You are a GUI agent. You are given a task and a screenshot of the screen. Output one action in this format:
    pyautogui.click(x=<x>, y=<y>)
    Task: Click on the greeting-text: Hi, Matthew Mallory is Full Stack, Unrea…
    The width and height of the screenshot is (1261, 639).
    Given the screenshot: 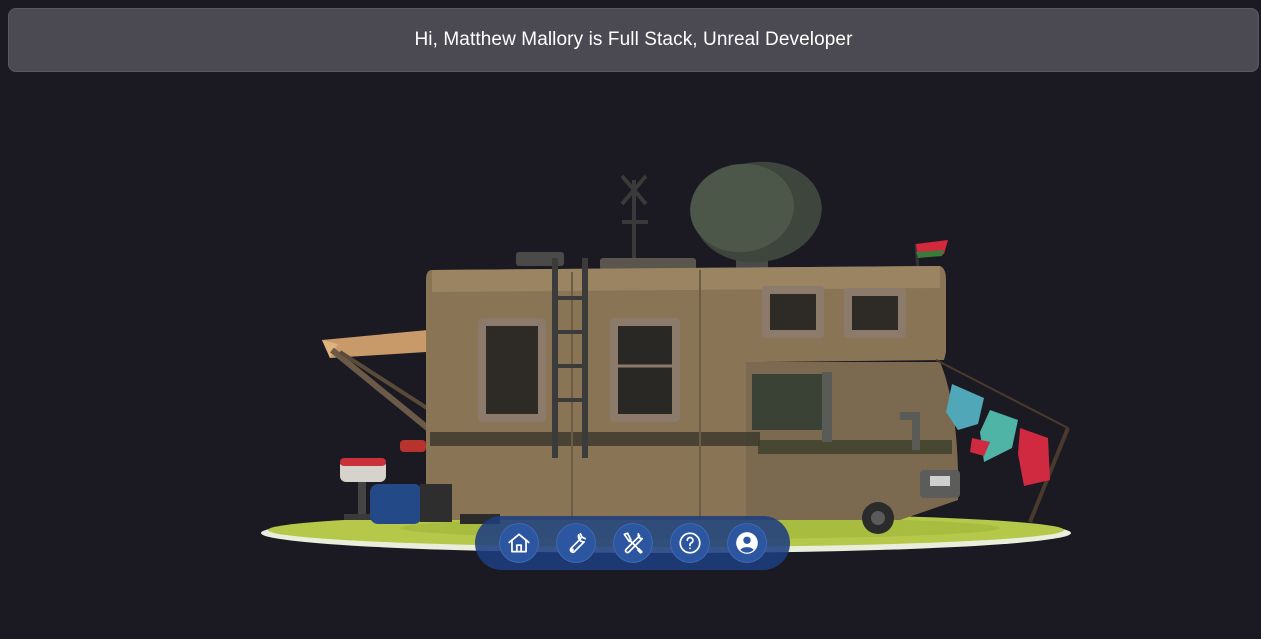 What is the action you would take?
    pyautogui.click(x=633, y=39)
    